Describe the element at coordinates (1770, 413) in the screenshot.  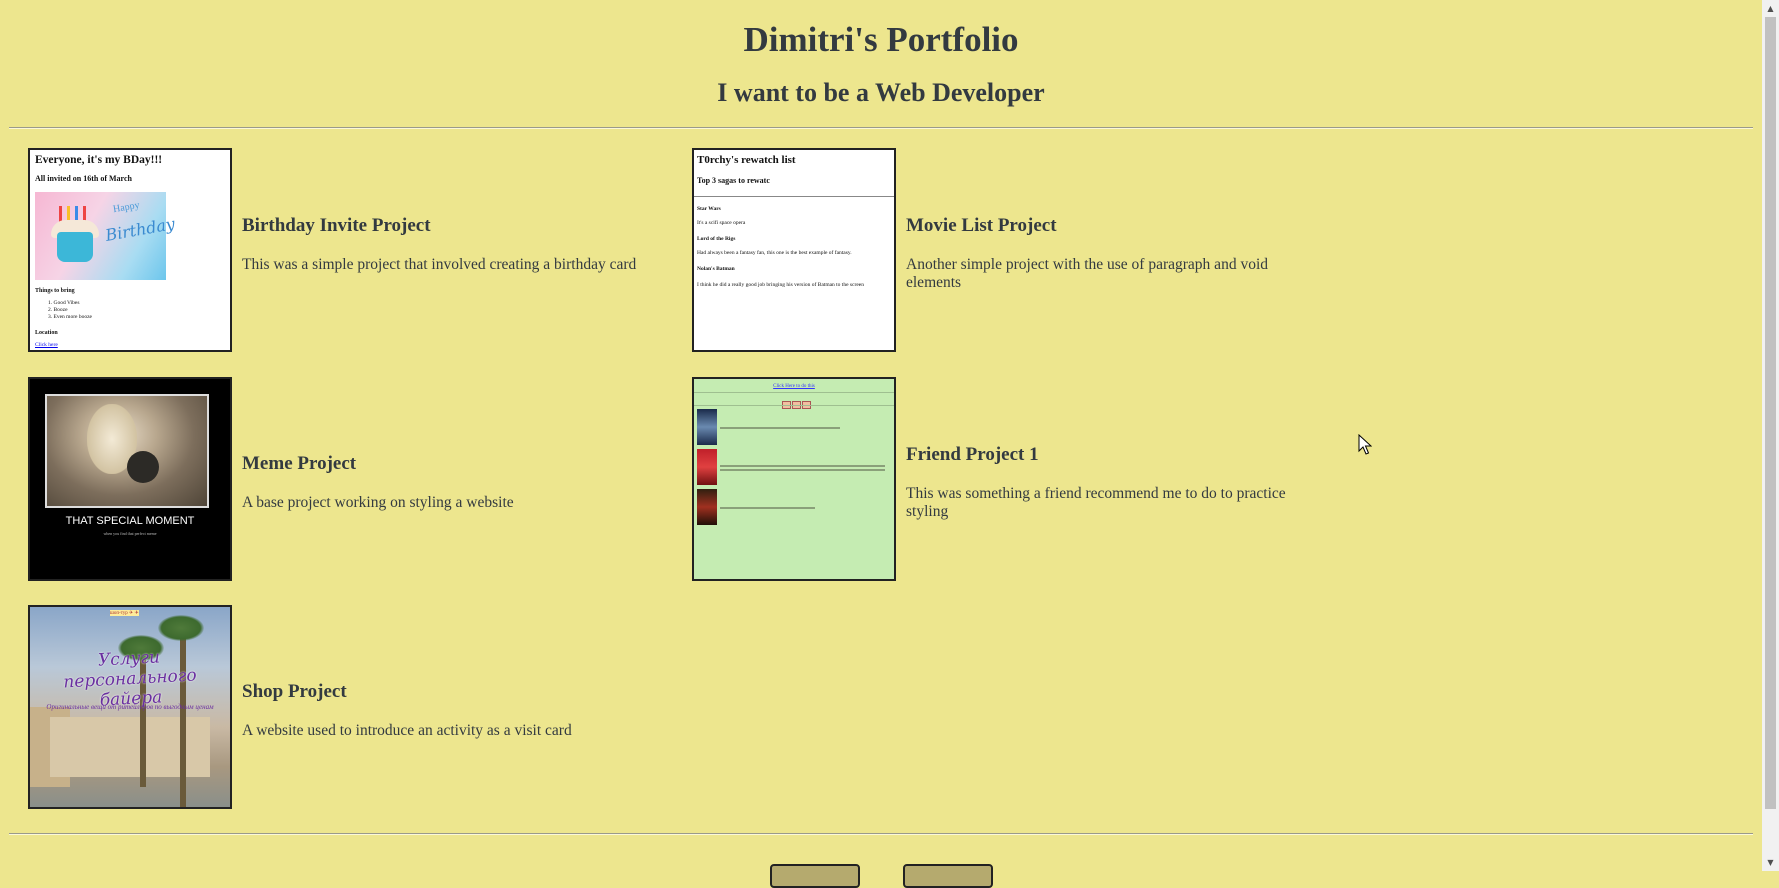
I see `scrollbar-thumb` at that location.